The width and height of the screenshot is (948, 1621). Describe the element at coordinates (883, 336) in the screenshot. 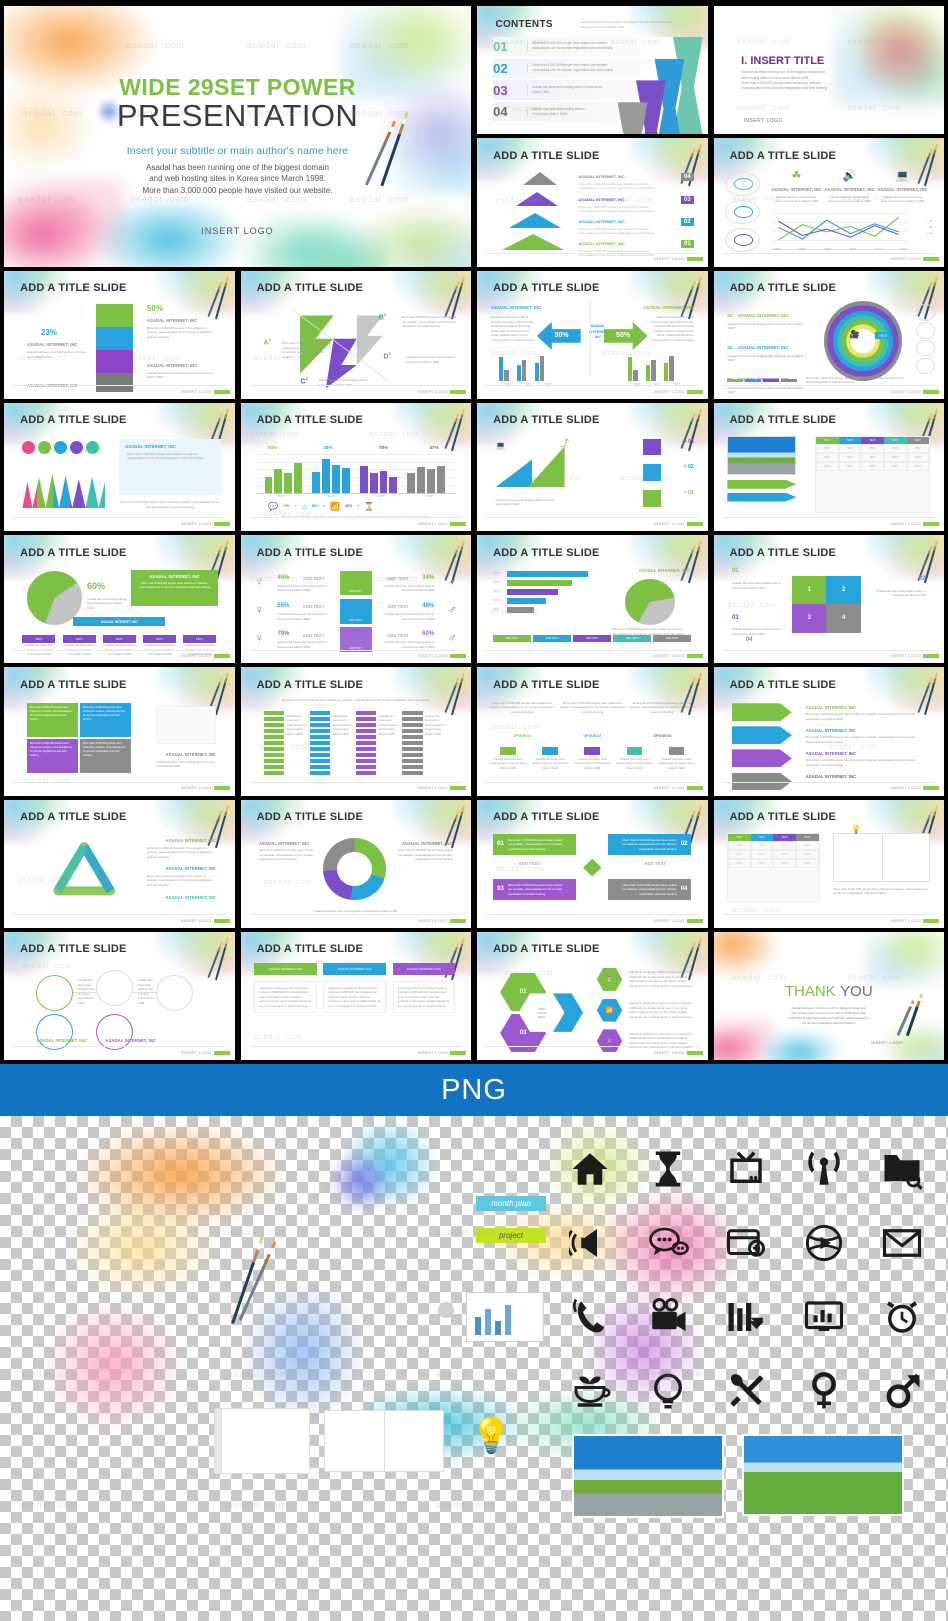

I see `ring-center-label: TEXT` at that location.